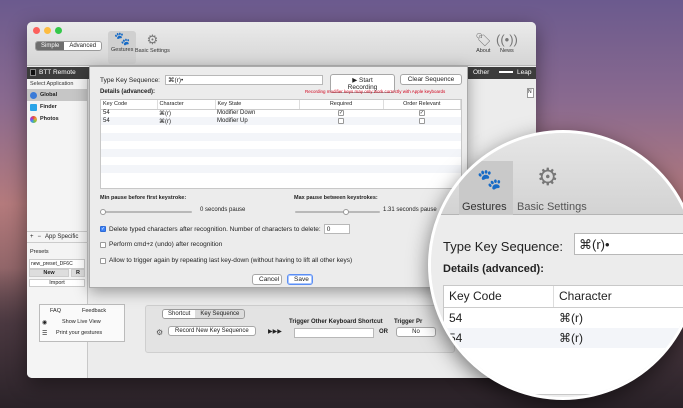 The width and height of the screenshot is (683, 408). Describe the element at coordinates (129, 121) in the screenshot. I see `key-code-cell: 54` at that location.